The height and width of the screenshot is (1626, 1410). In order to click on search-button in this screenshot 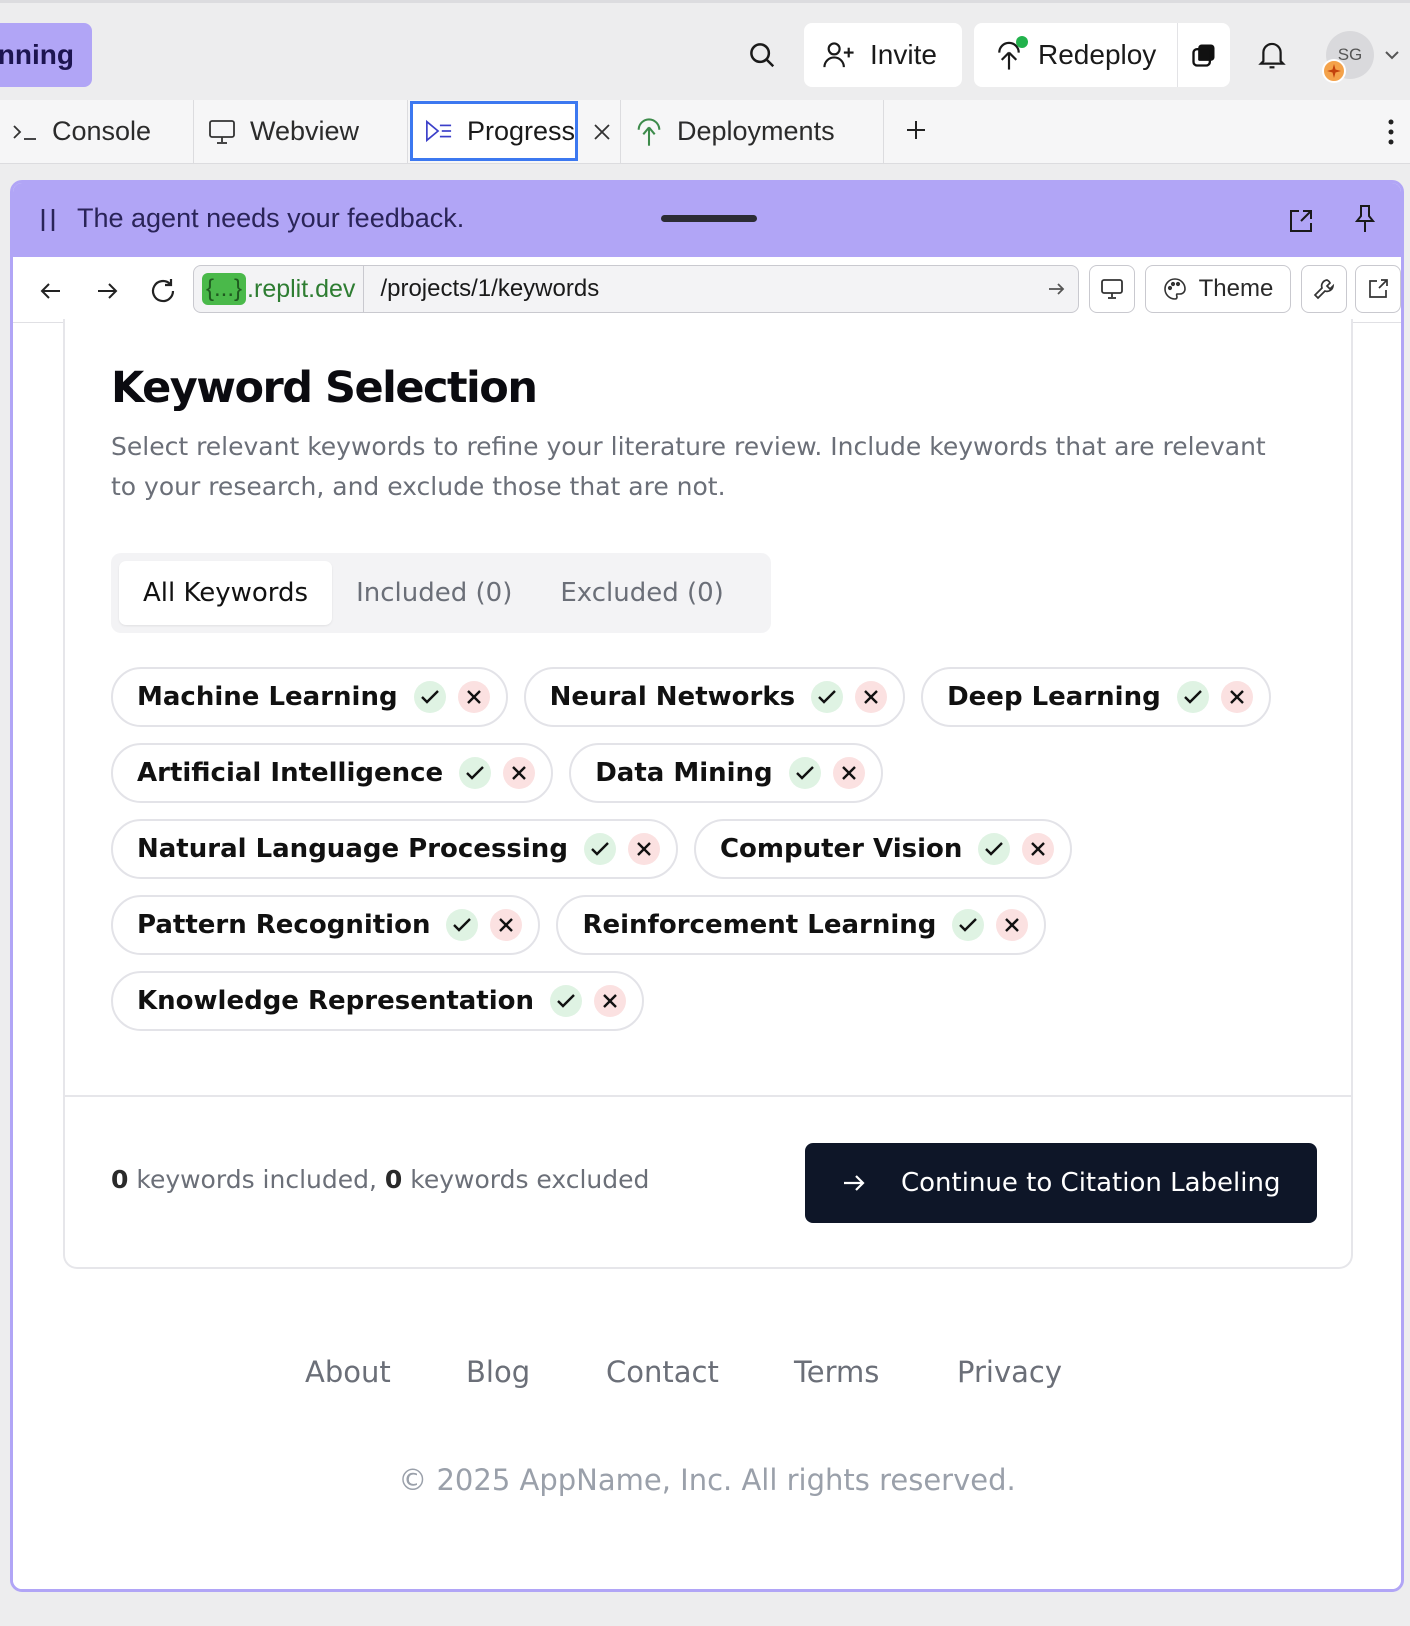, I will do `click(762, 55)`.